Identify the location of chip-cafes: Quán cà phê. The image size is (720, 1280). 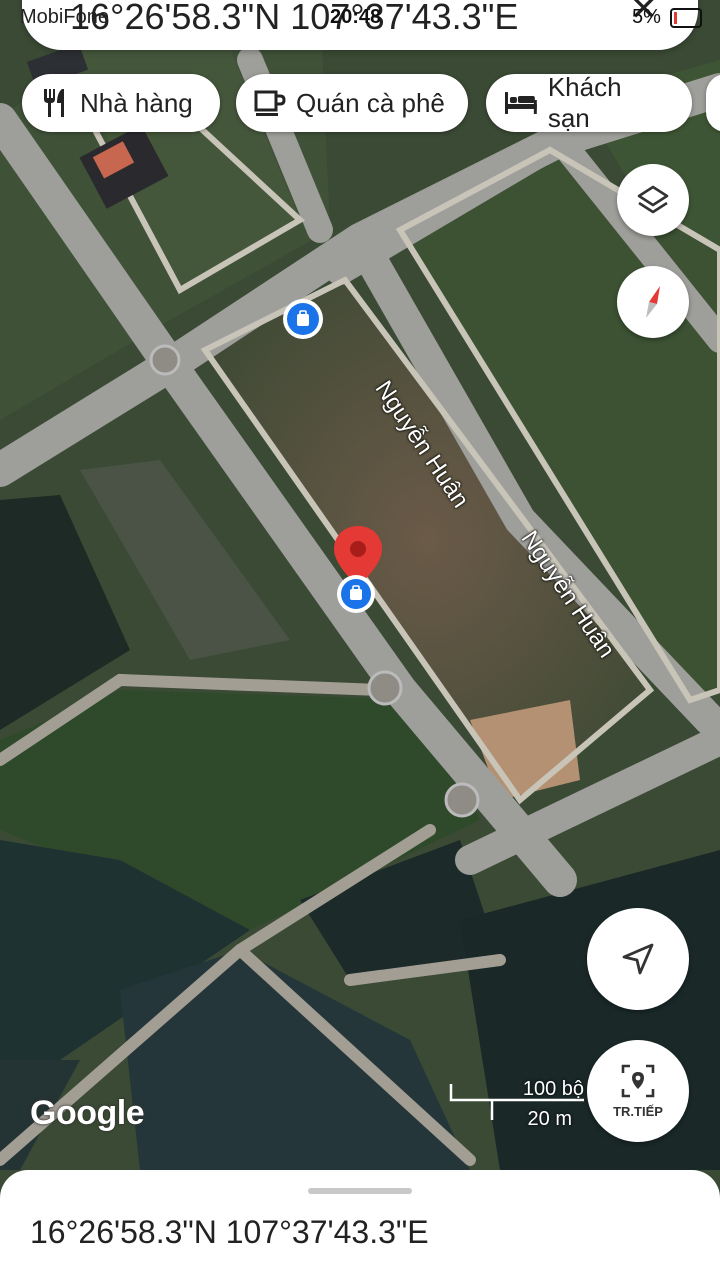
(352, 103).